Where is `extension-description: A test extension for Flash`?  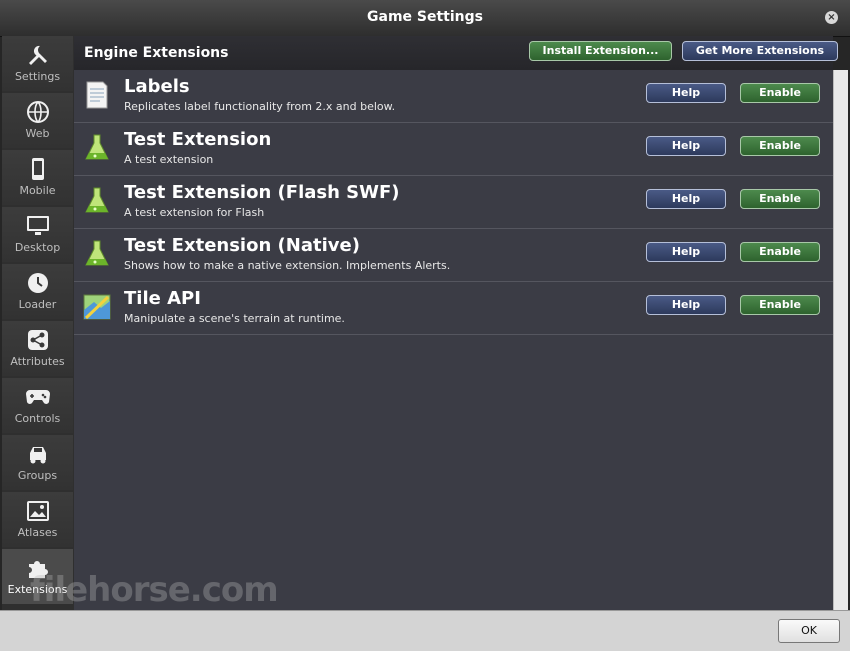 extension-description: A test extension for Flash is located at coordinates (194, 212).